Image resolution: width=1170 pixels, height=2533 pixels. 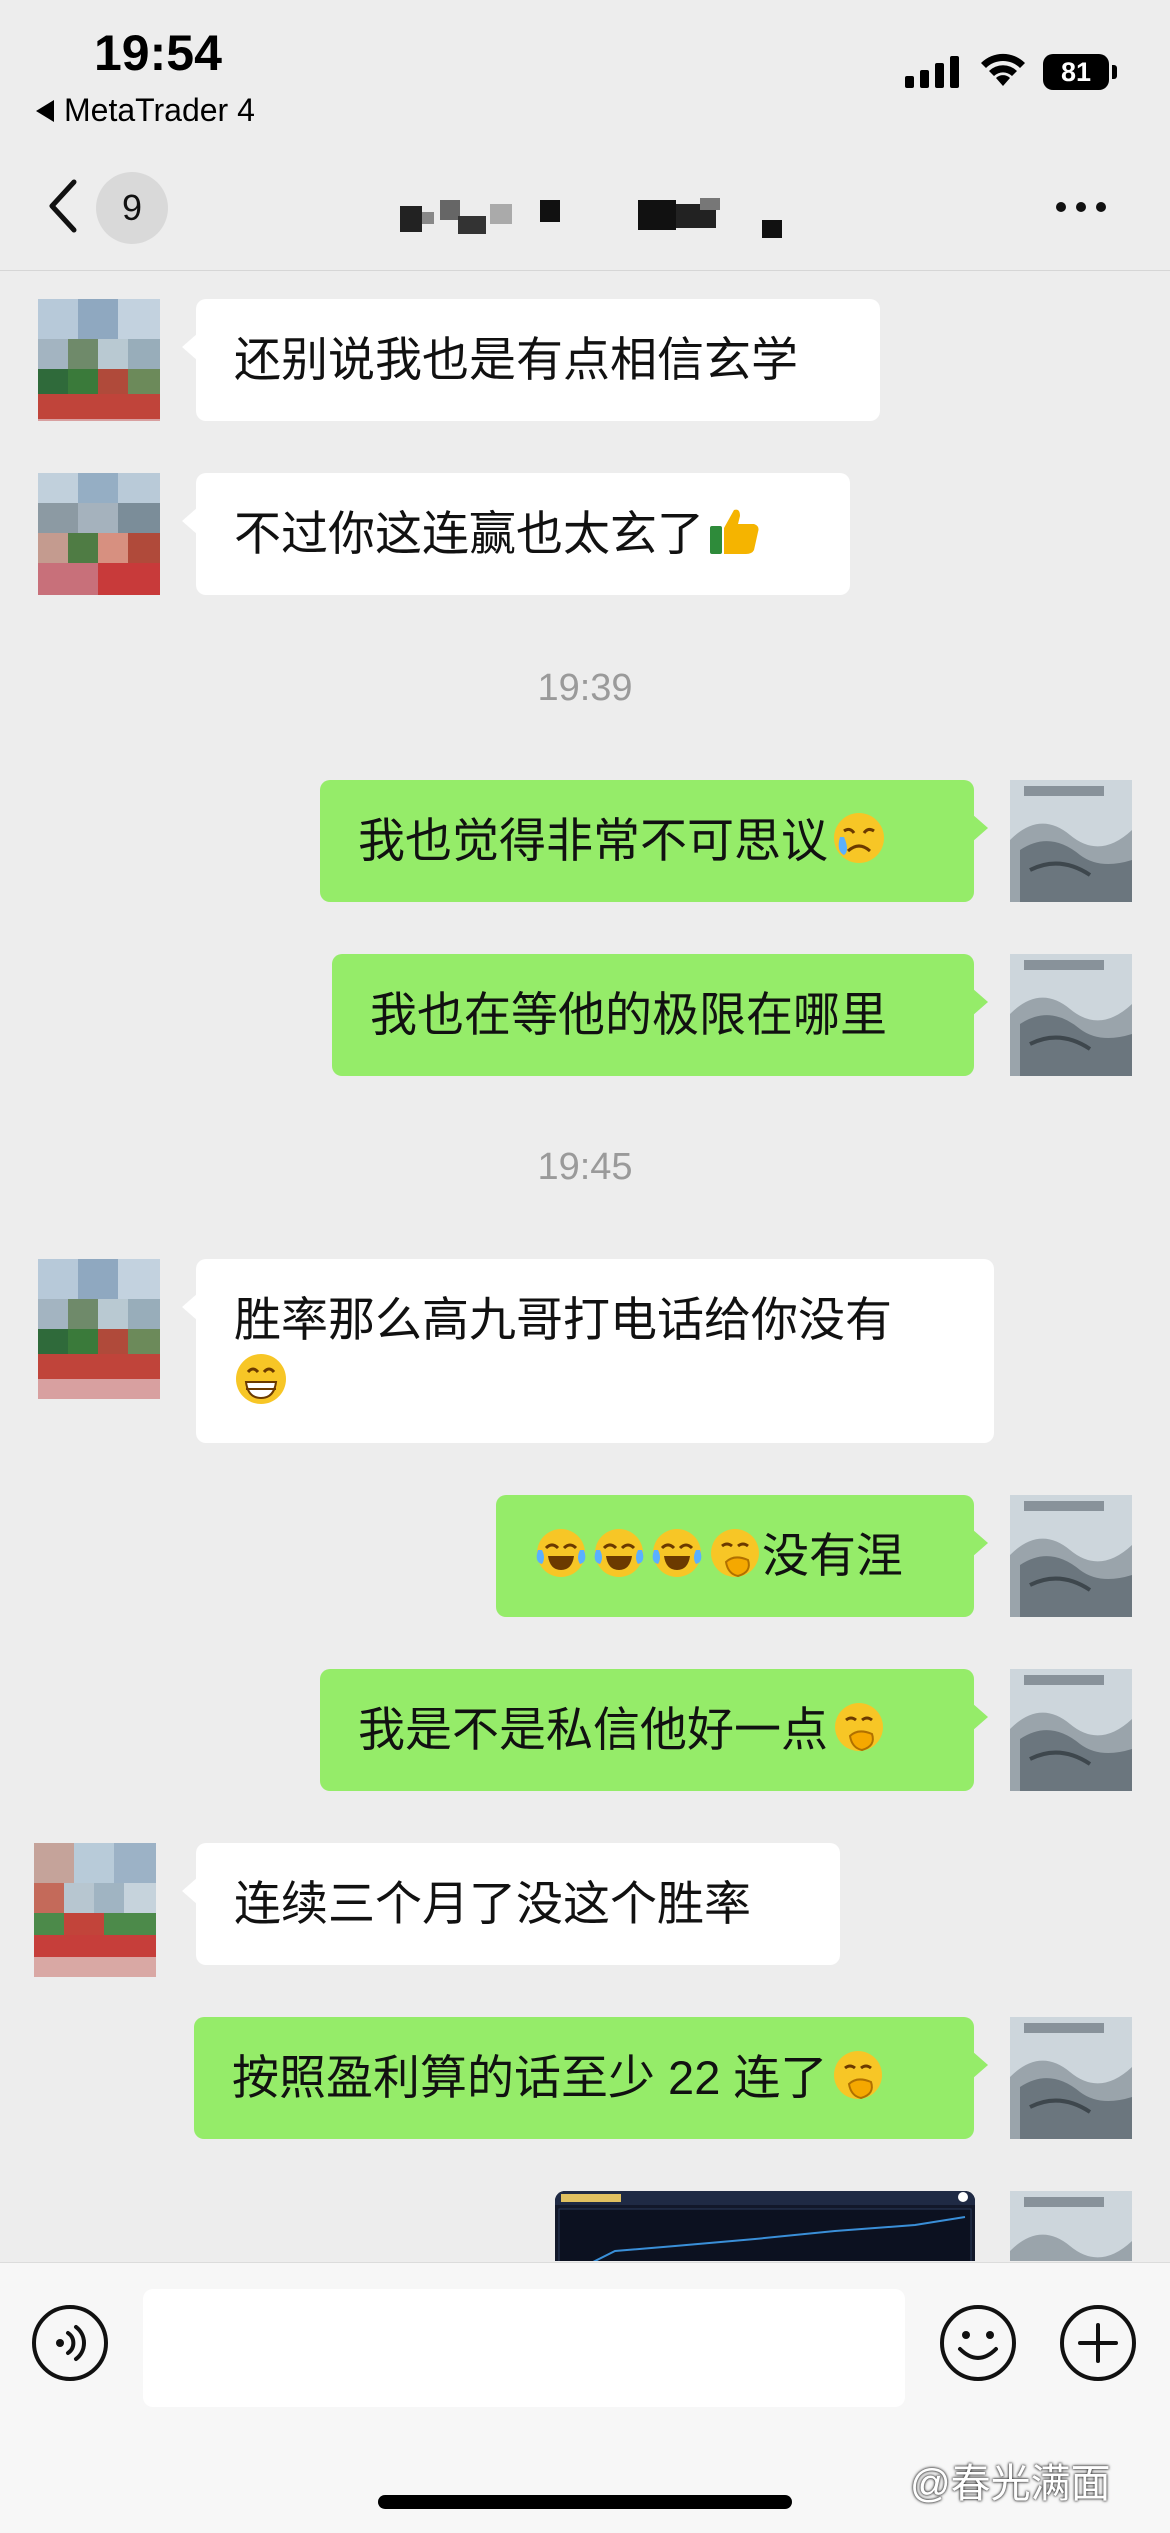 I want to click on crying-face-icon, so click(x=859, y=838).